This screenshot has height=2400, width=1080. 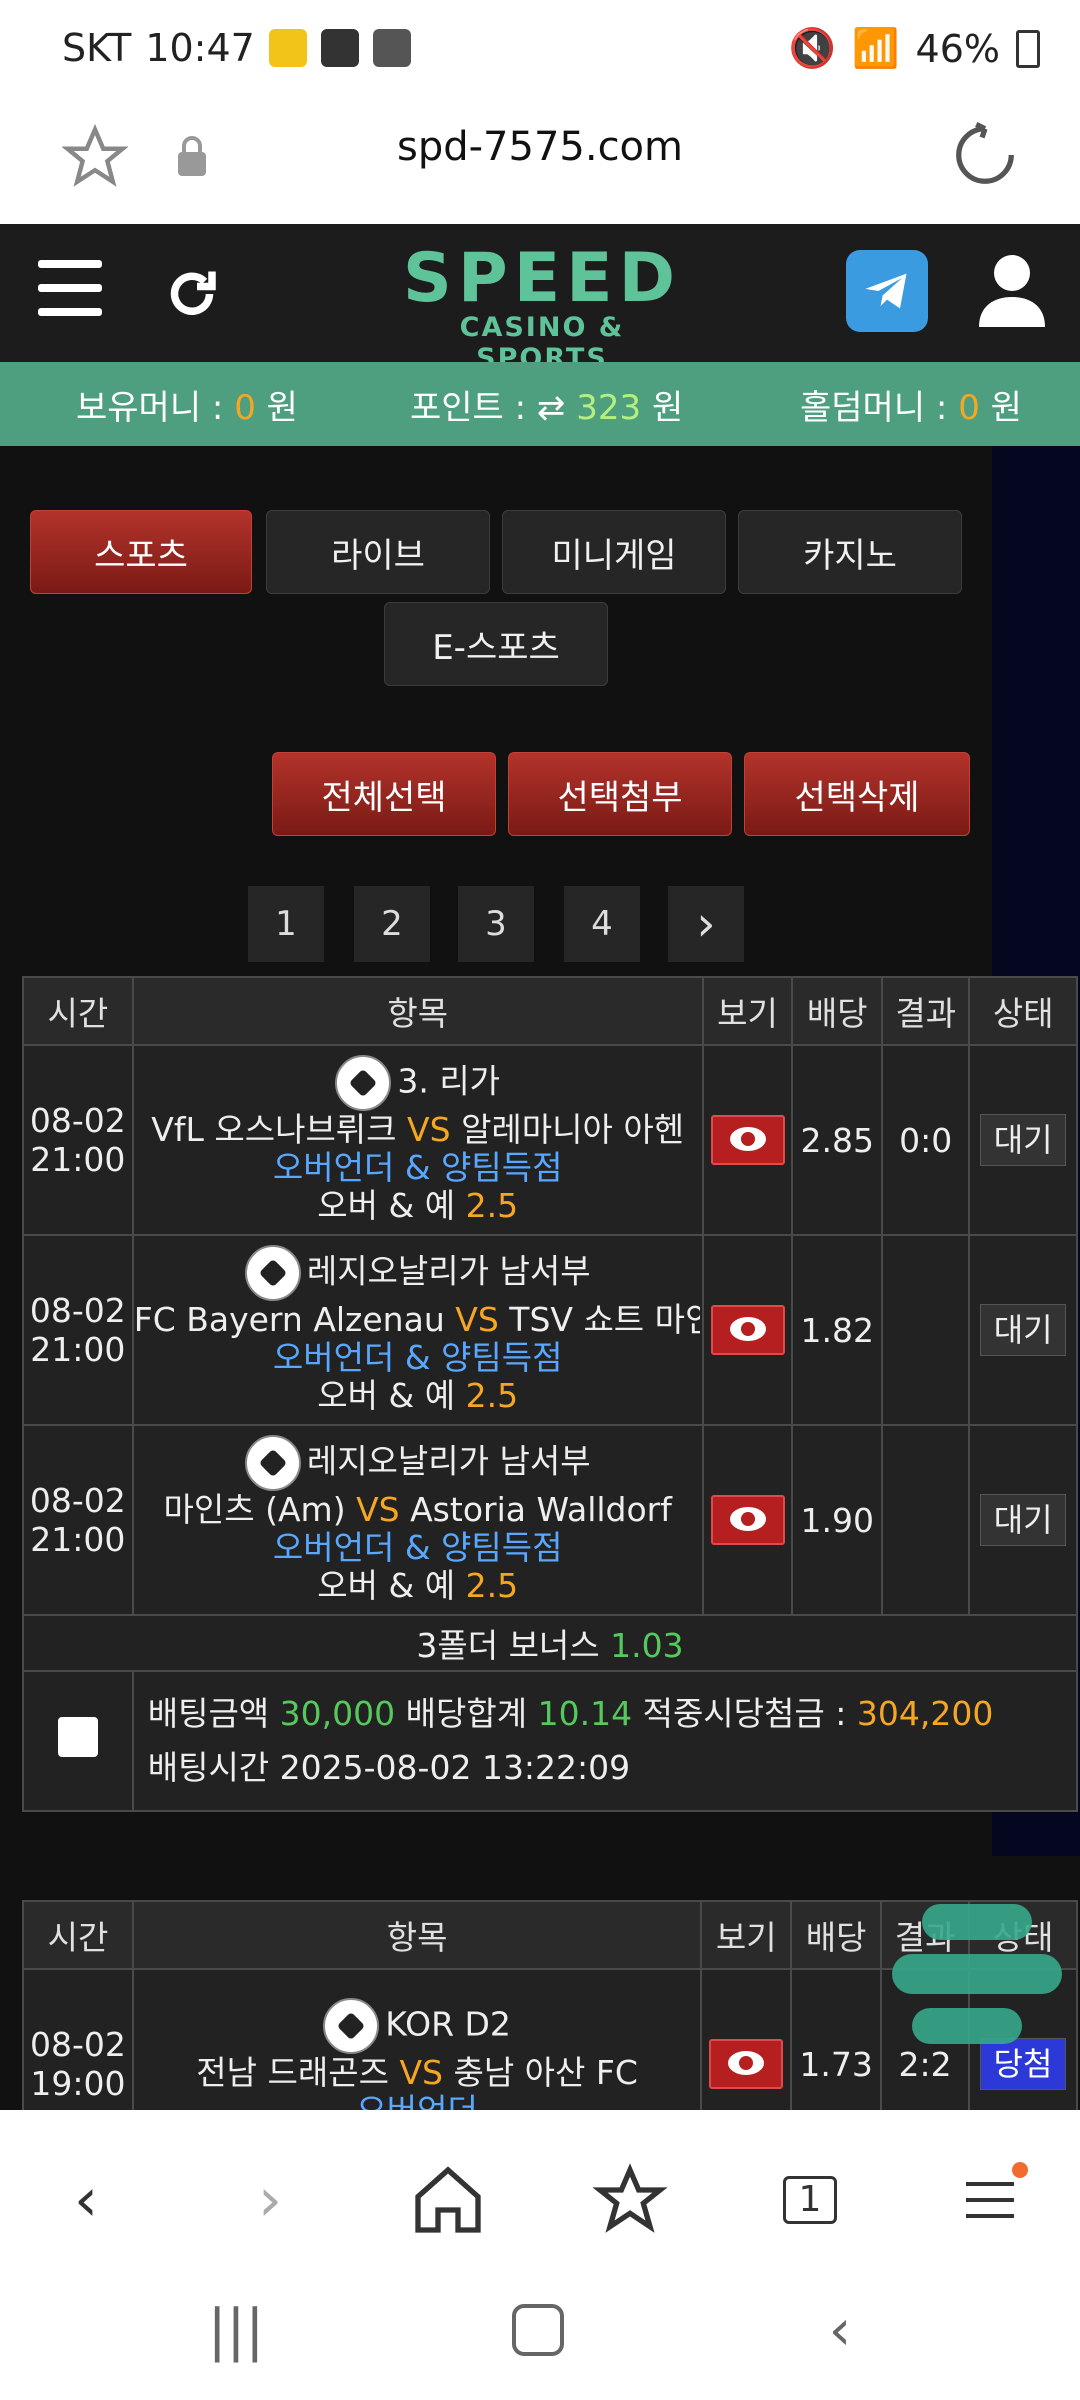 I want to click on carrier: SKT, so click(x=97, y=48).